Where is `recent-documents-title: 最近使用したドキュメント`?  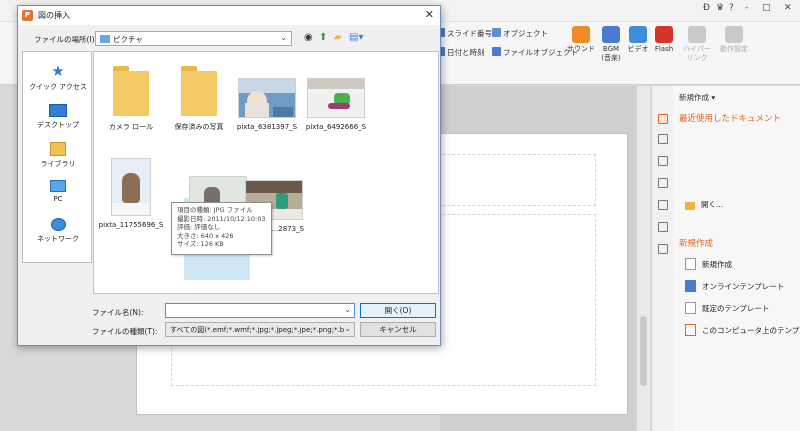 recent-documents-title: 最近使用したドキュメント is located at coordinates (730, 119).